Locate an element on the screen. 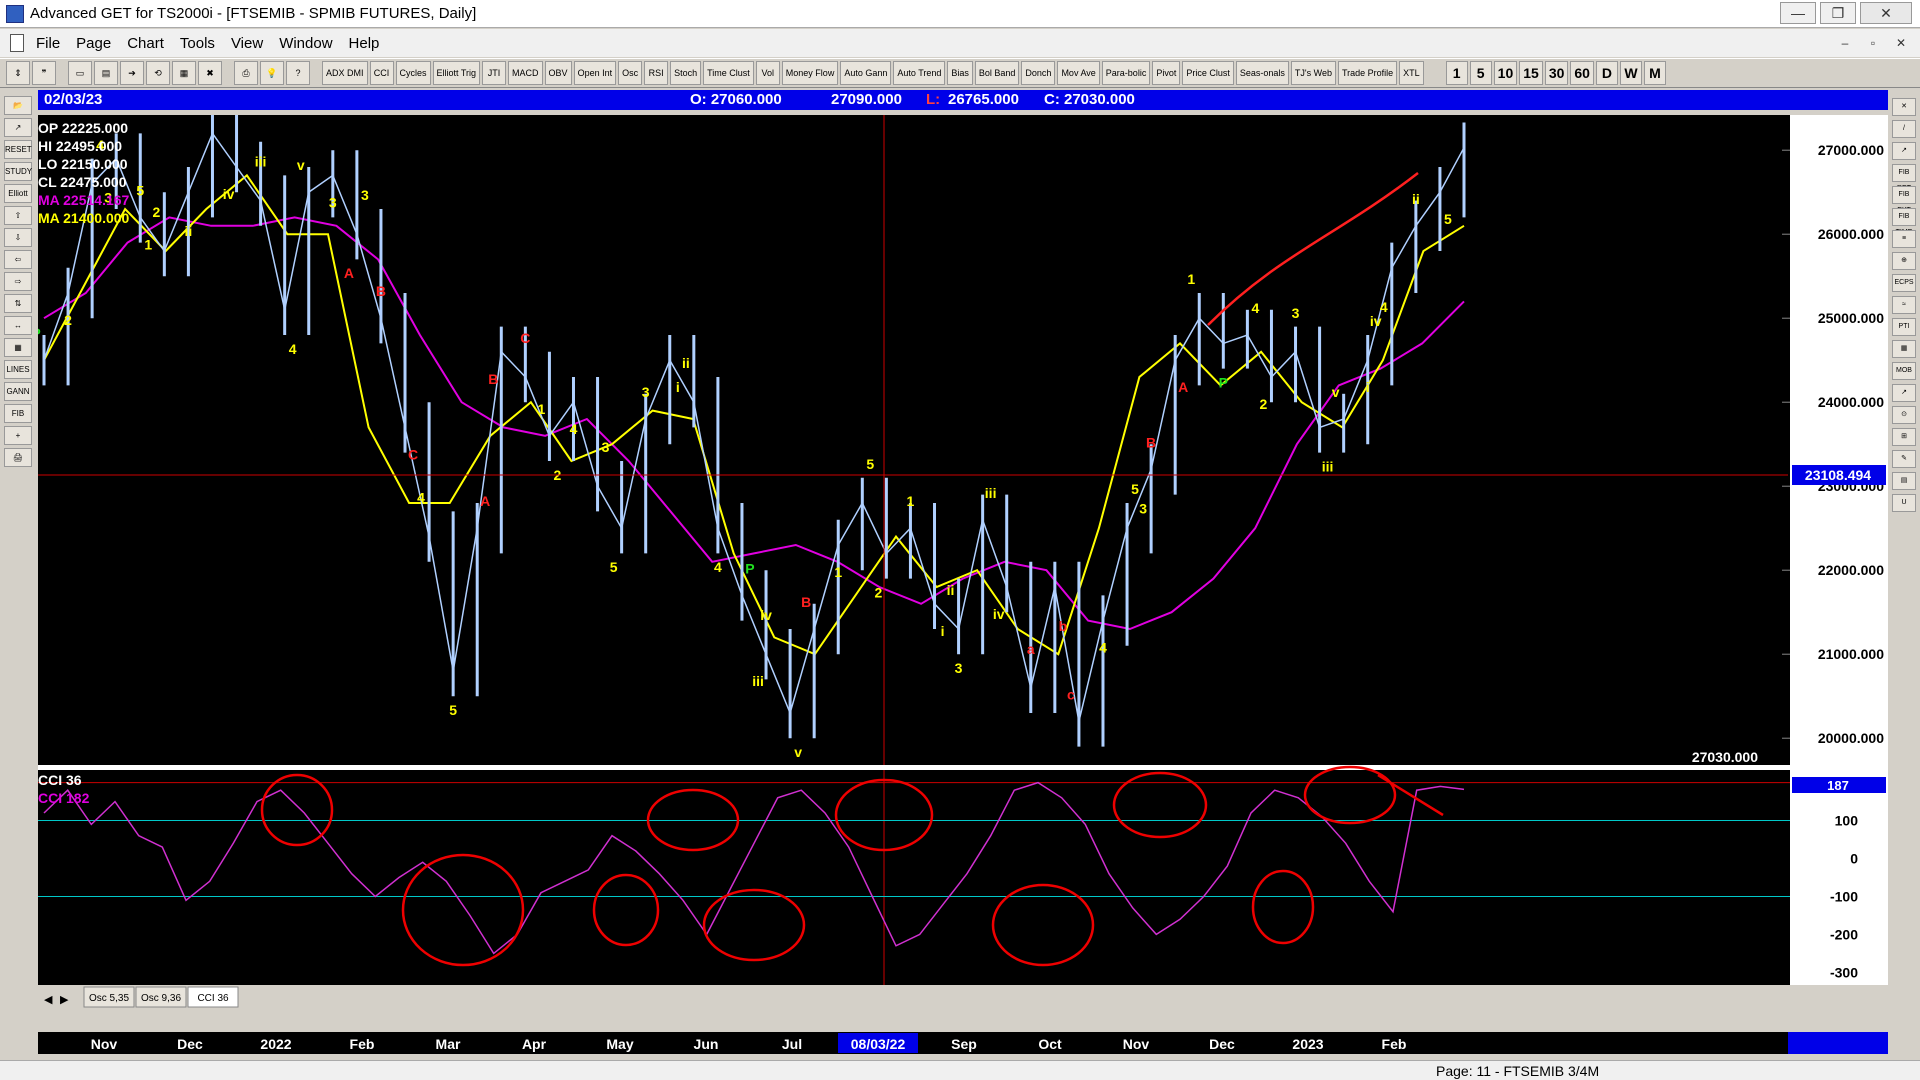 This screenshot has height=1080, width=1920. period-button-m: M is located at coordinates (1654, 73).